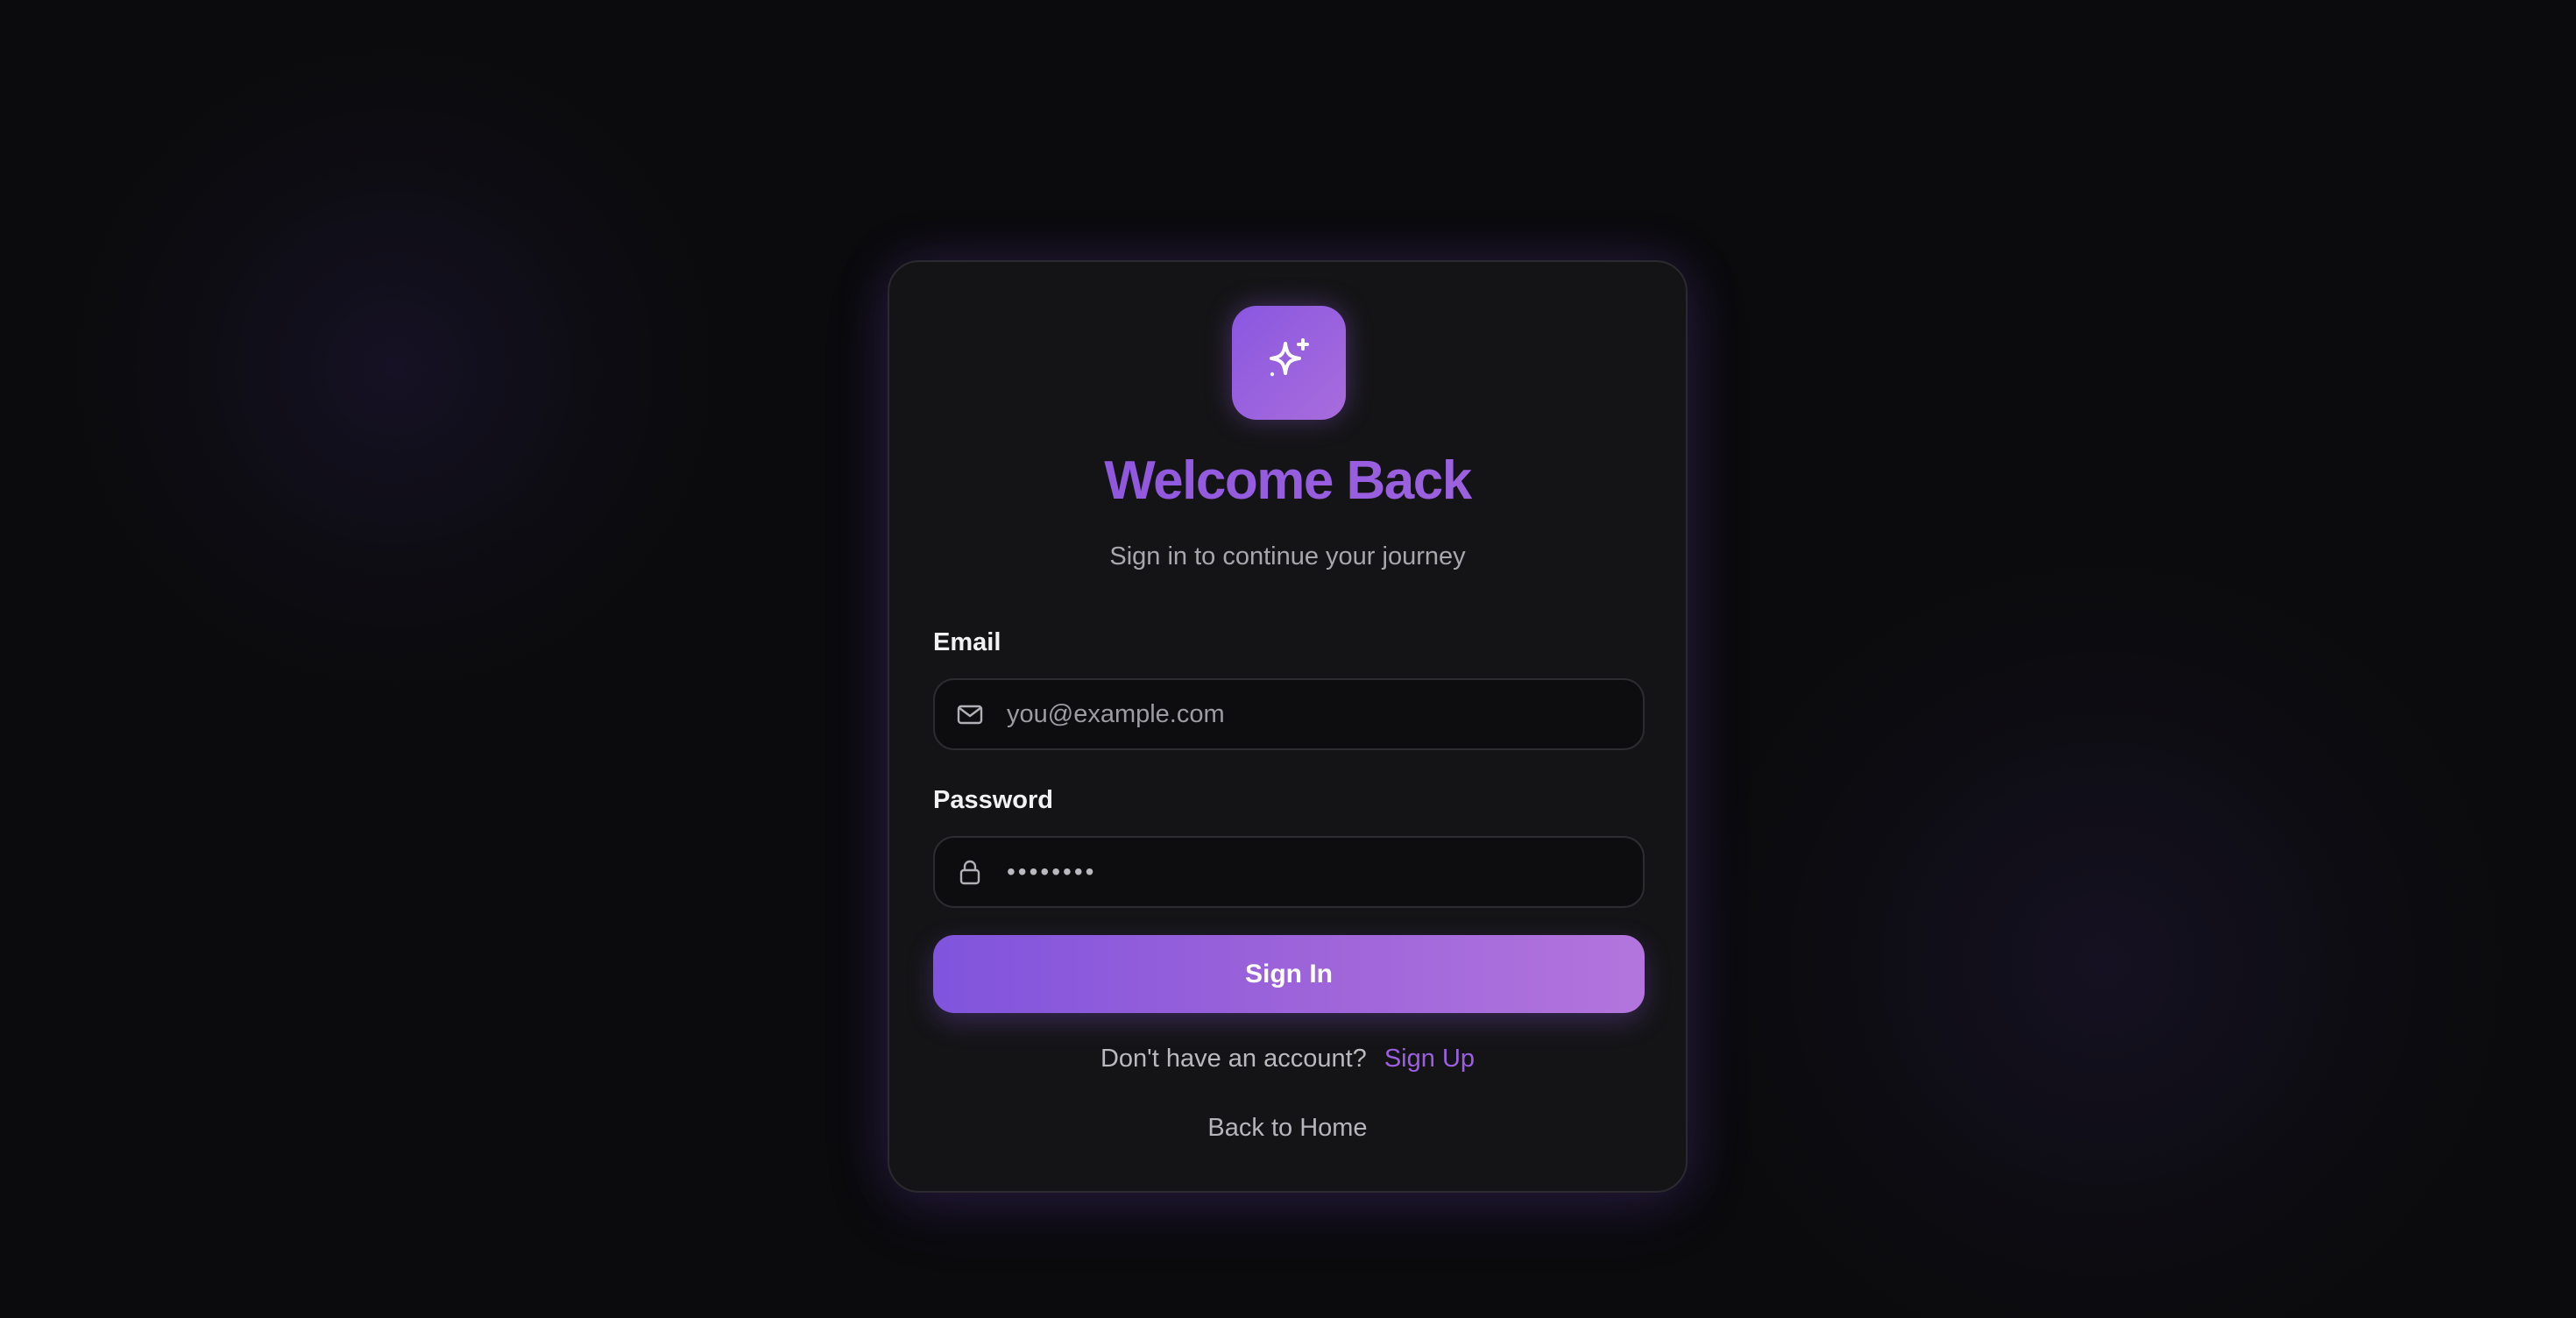 This screenshot has height=1318, width=2576. Describe the element at coordinates (1429, 1059) in the screenshot. I see `sign-up-link: Sign Up` at that location.